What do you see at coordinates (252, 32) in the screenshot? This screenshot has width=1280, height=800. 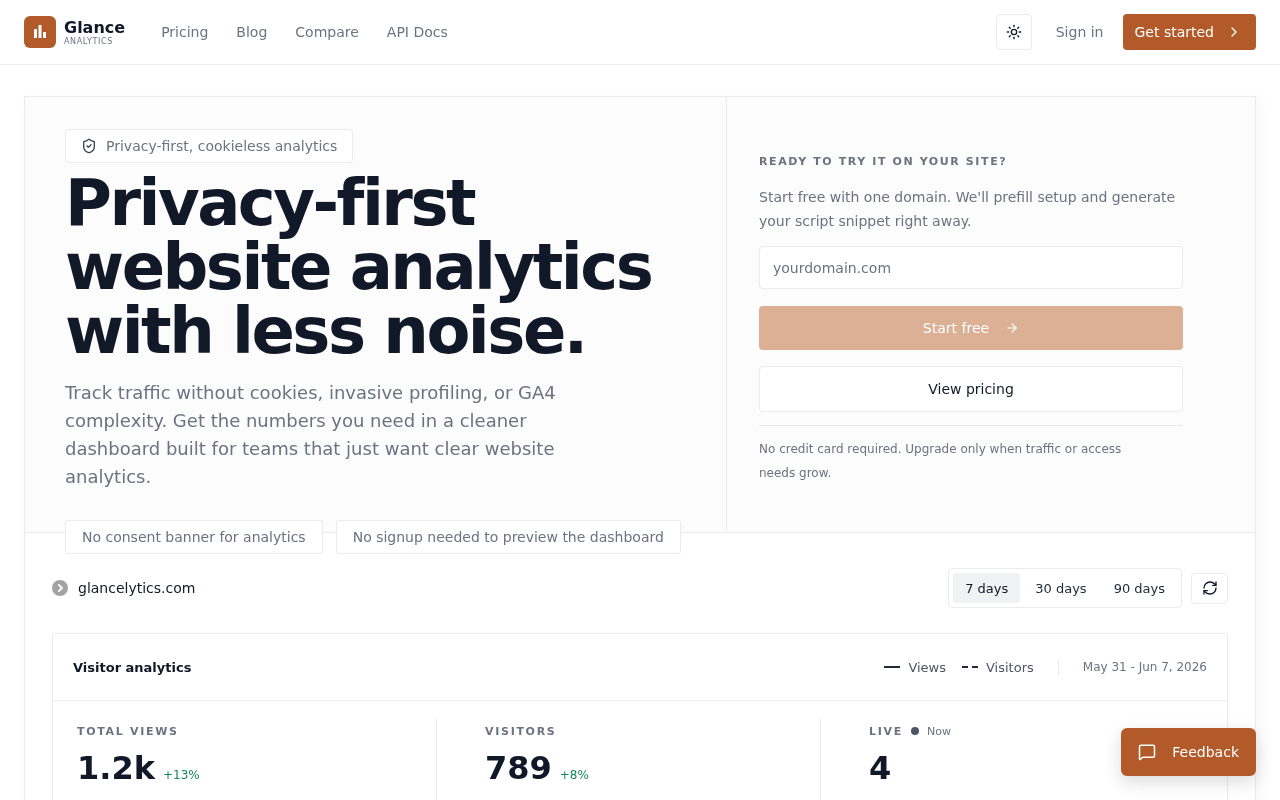 I see `nav-link: Blog` at bounding box center [252, 32].